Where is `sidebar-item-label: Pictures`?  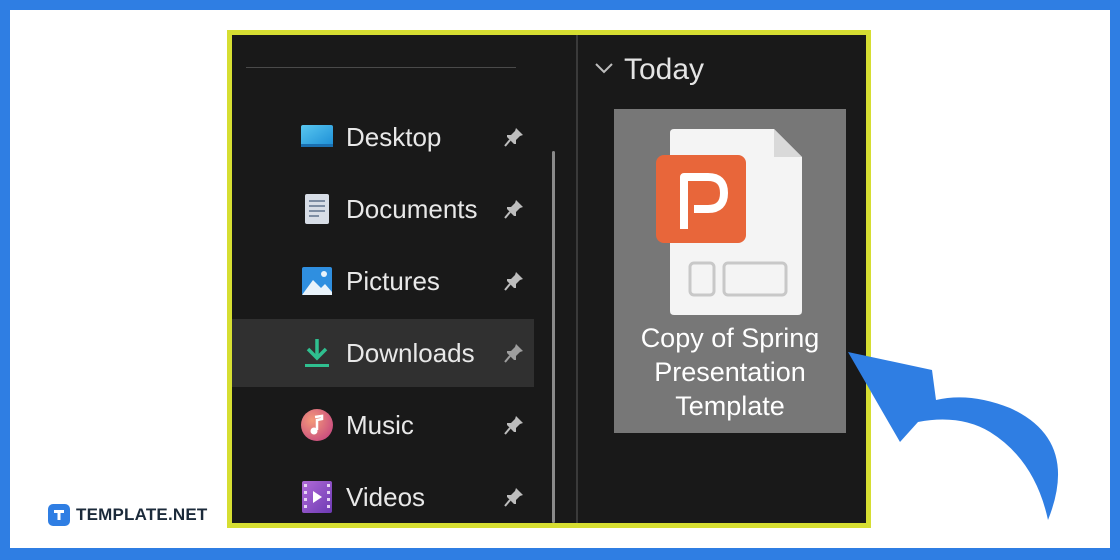 sidebar-item-label: Pictures is located at coordinates (393, 280).